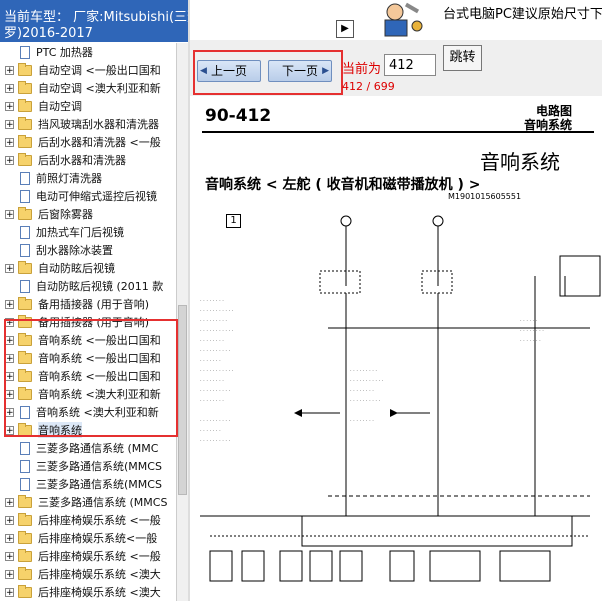 Image resolution: width=602 pixels, height=601 pixels. I want to click on tree-item-label: 前照灯清洗器, so click(69, 178).